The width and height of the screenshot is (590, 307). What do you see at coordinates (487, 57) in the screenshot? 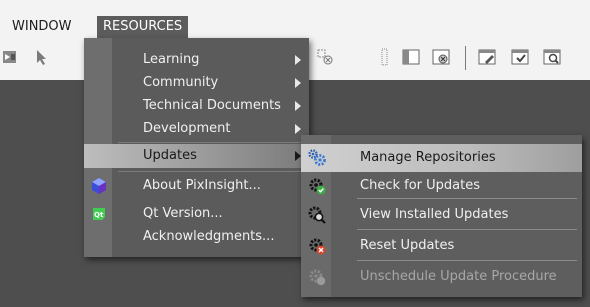
I see `image-edit-icon` at bounding box center [487, 57].